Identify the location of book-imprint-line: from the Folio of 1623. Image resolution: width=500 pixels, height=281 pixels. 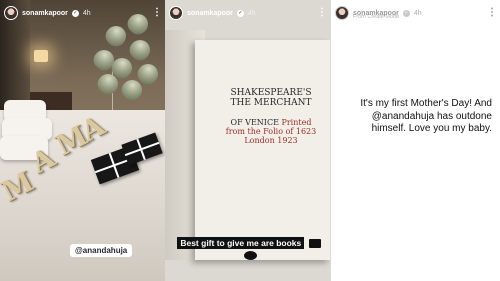
(271, 131).